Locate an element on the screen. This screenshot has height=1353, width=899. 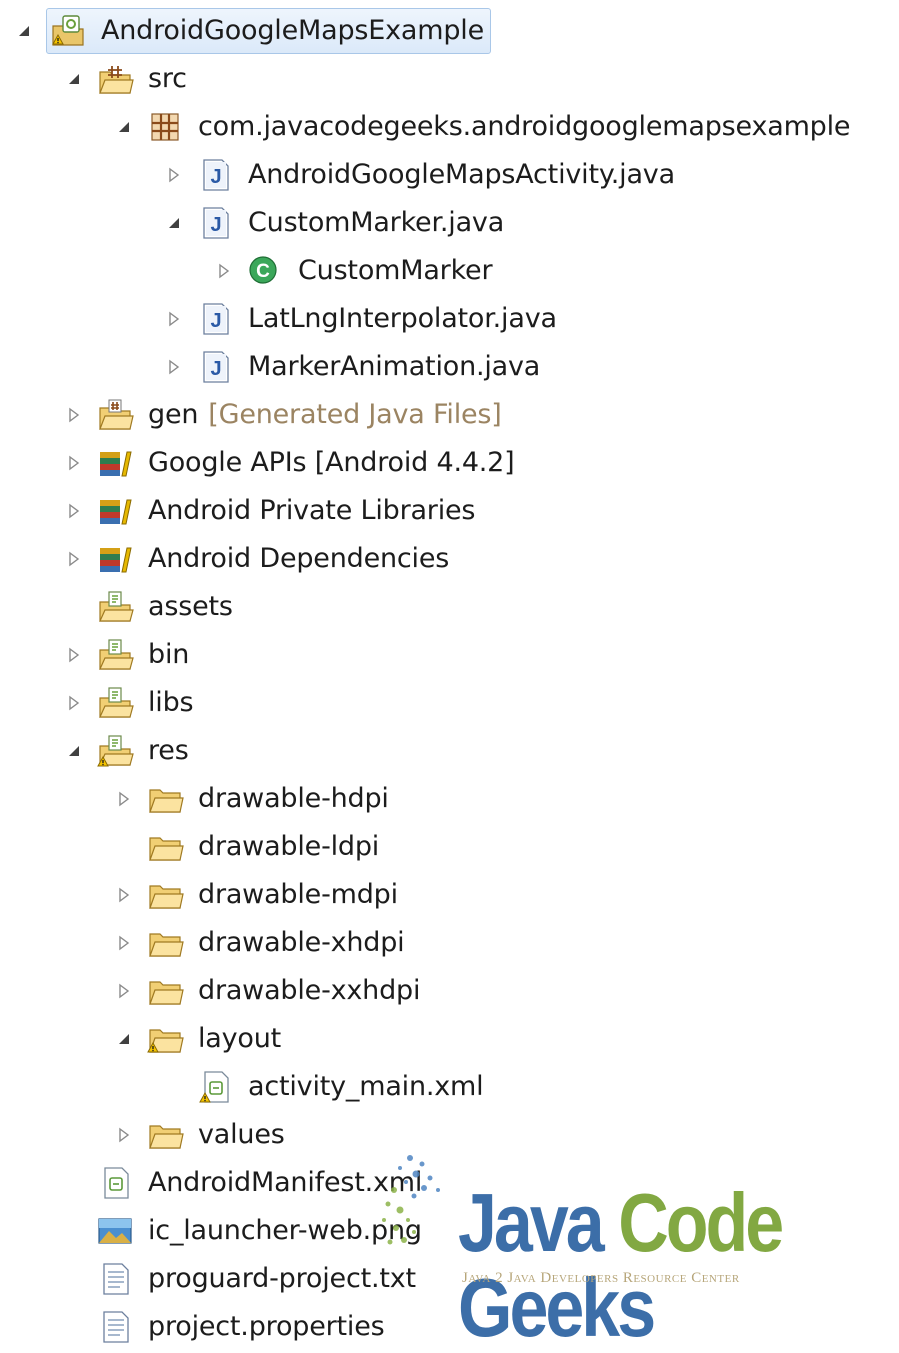
tree-row-layout: layout is located at coordinates (449, 1039).